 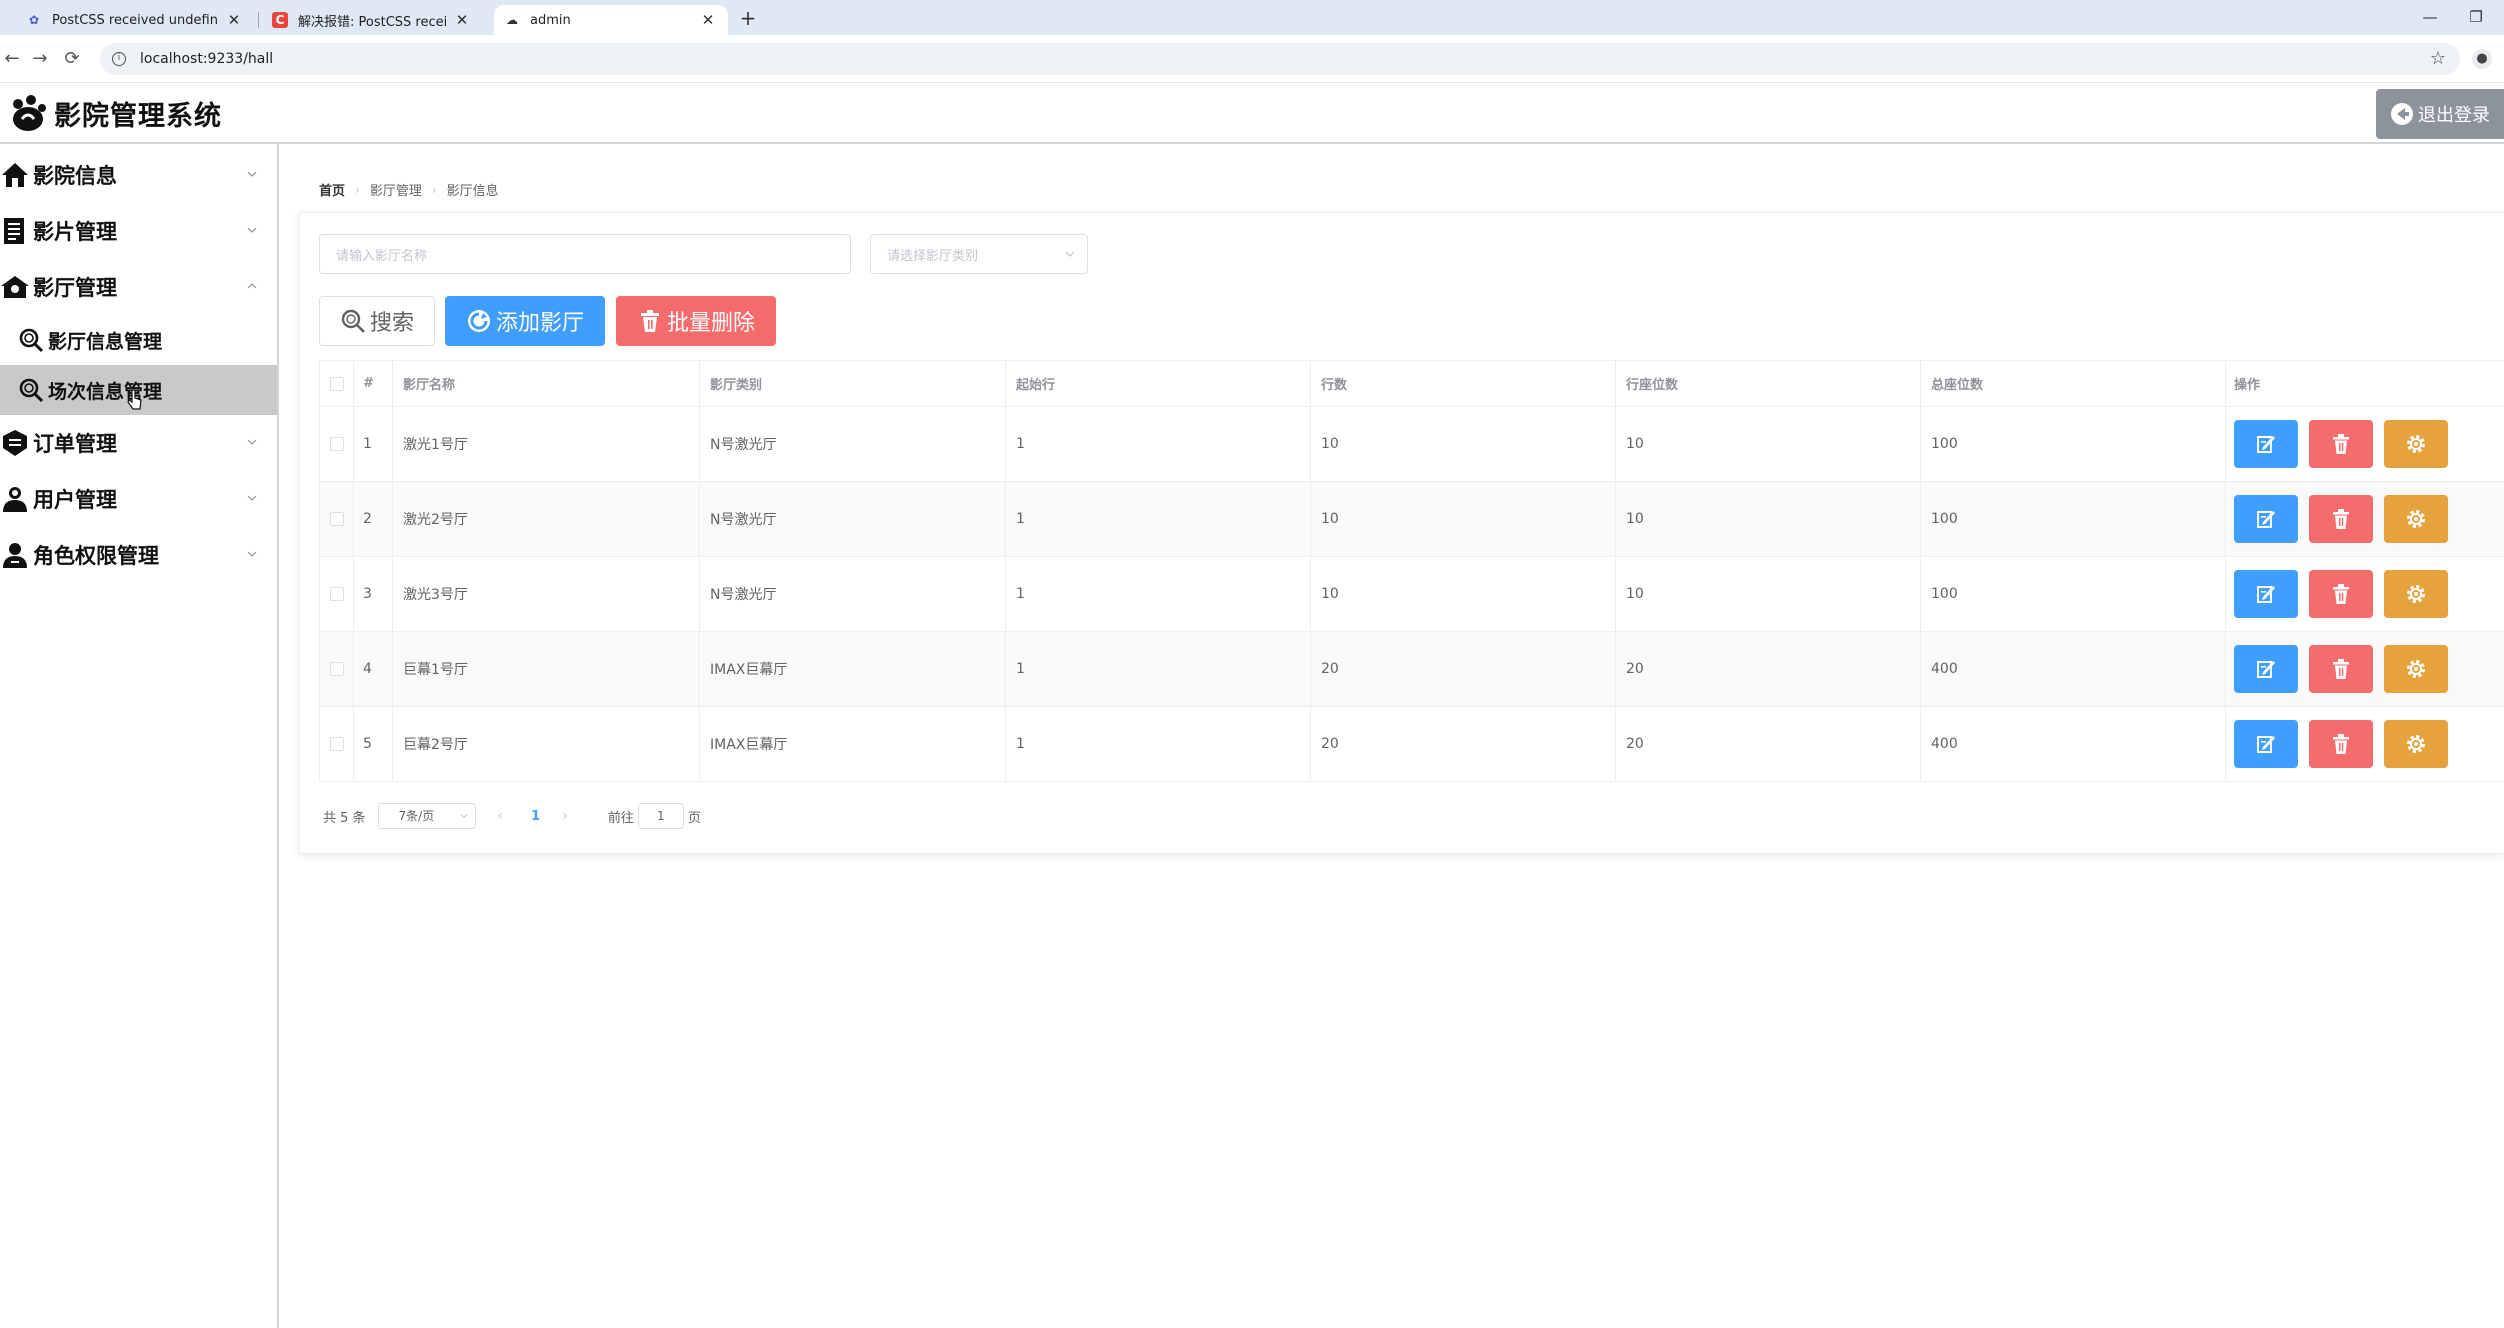 I want to click on browser-tab-3-active: ☁ admin ✕, so click(x=611, y=20).